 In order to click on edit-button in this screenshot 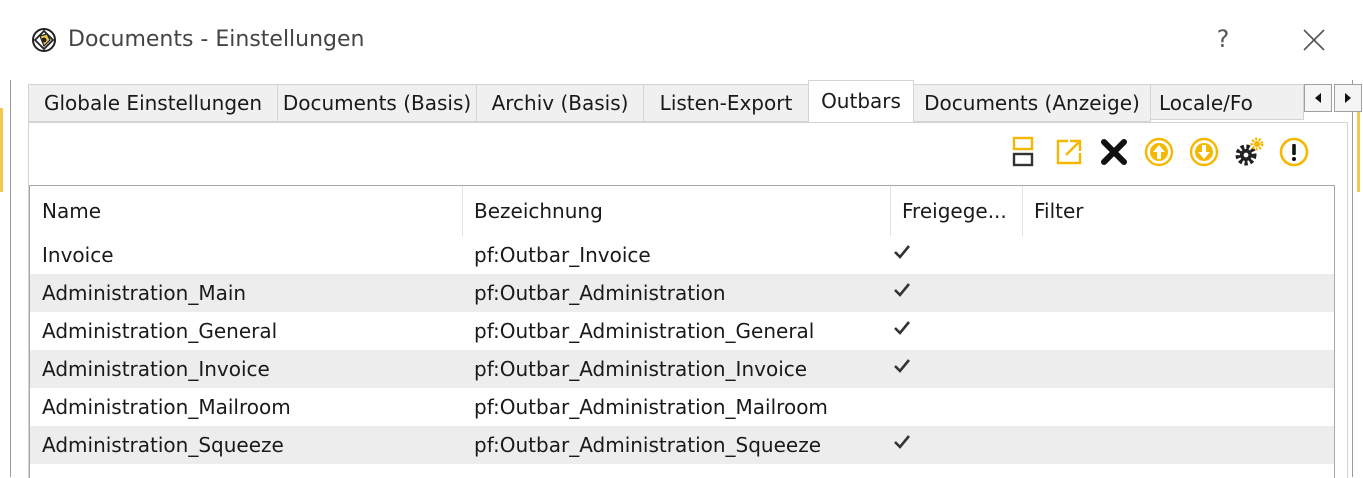, I will do `click(1069, 152)`.